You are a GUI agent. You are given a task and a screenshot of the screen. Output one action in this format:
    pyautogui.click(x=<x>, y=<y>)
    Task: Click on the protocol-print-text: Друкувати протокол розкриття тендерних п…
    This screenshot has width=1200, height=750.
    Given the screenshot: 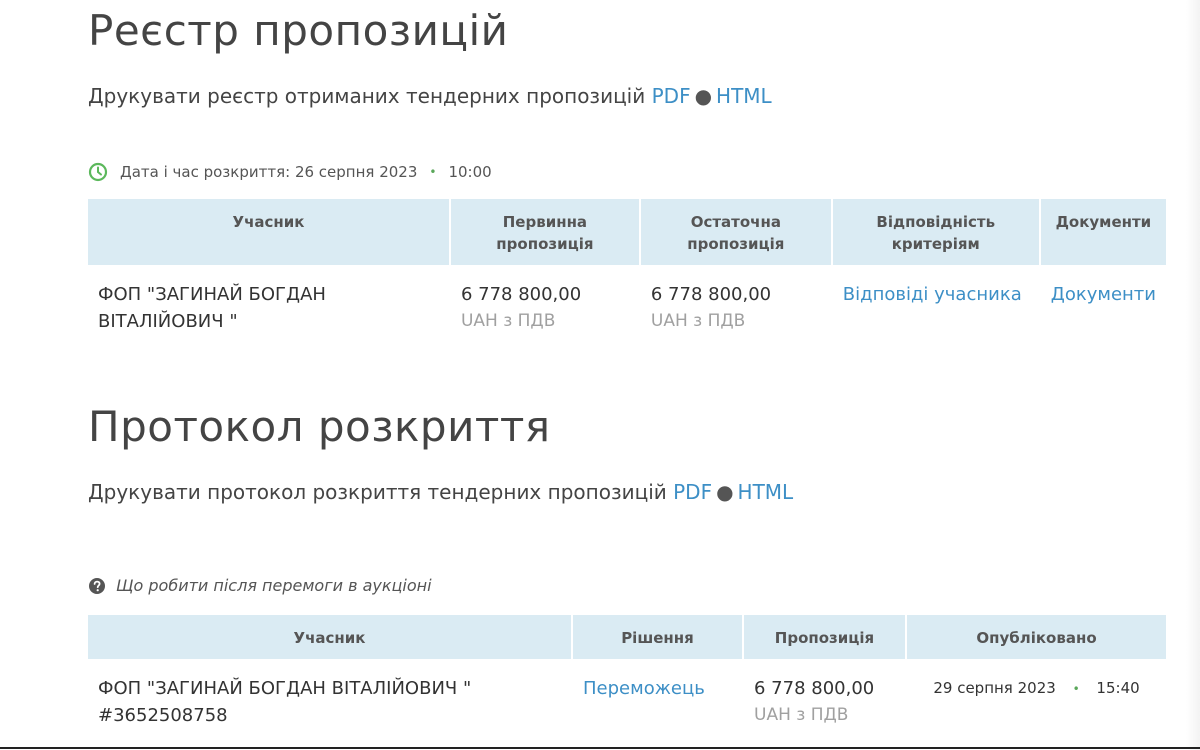 What is the action you would take?
    pyautogui.click(x=377, y=492)
    